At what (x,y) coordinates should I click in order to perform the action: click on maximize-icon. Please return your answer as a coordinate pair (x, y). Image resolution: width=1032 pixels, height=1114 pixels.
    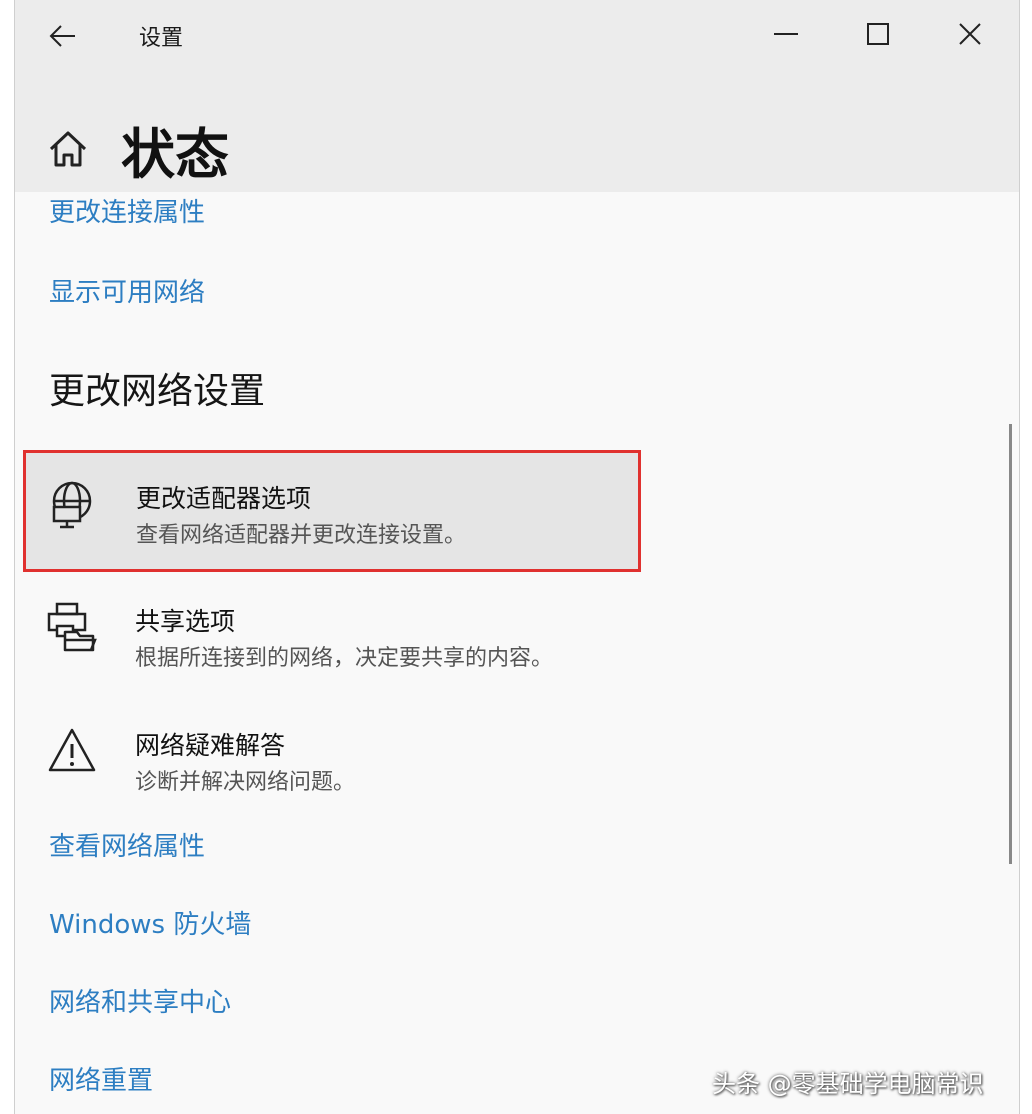
    Looking at the image, I should click on (878, 34).